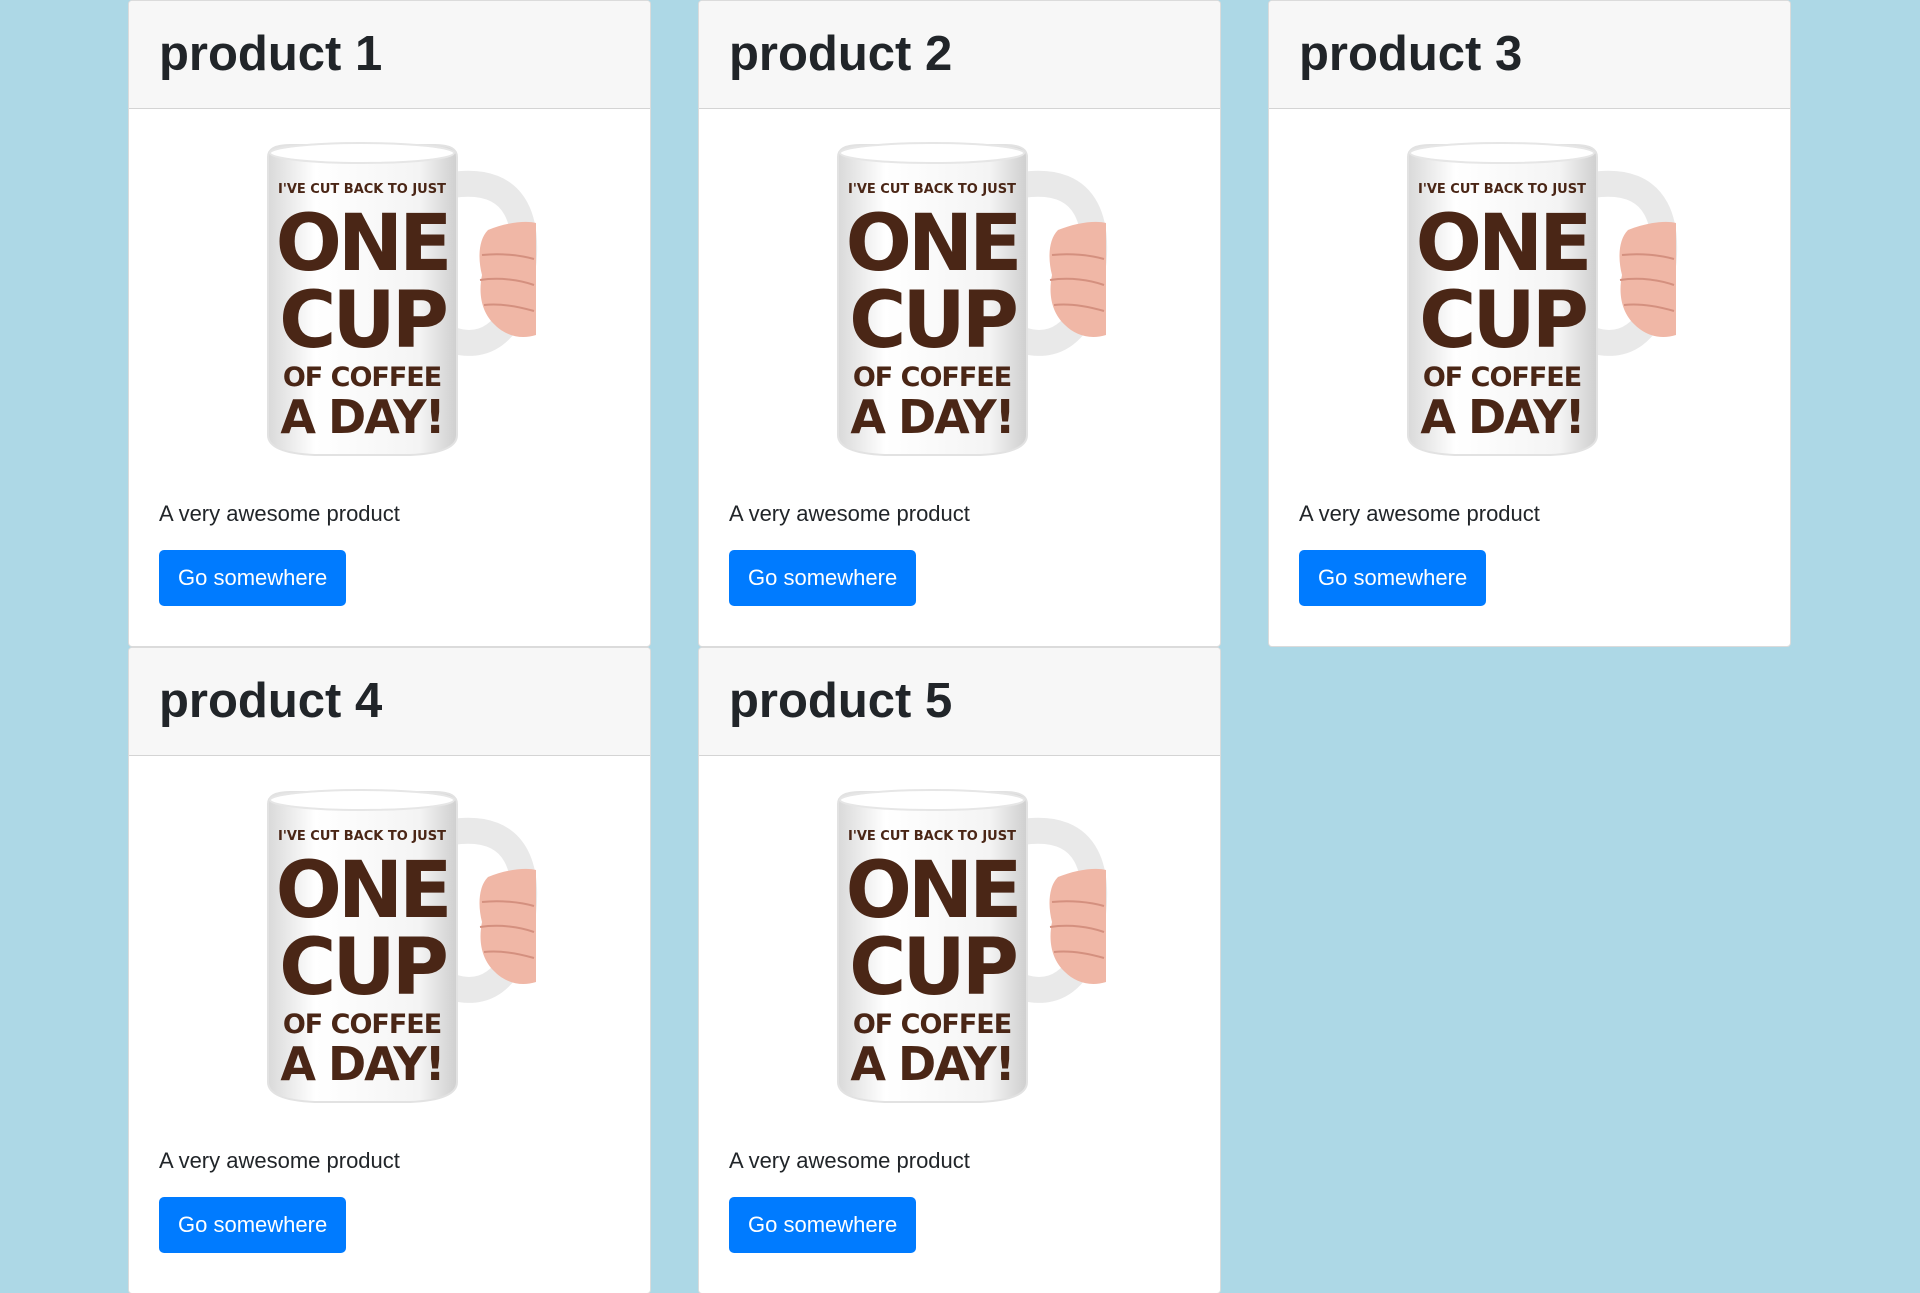  Describe the element at coordinates (1411, 54) in the screenshot. I see `card-title: product 3` at that location.